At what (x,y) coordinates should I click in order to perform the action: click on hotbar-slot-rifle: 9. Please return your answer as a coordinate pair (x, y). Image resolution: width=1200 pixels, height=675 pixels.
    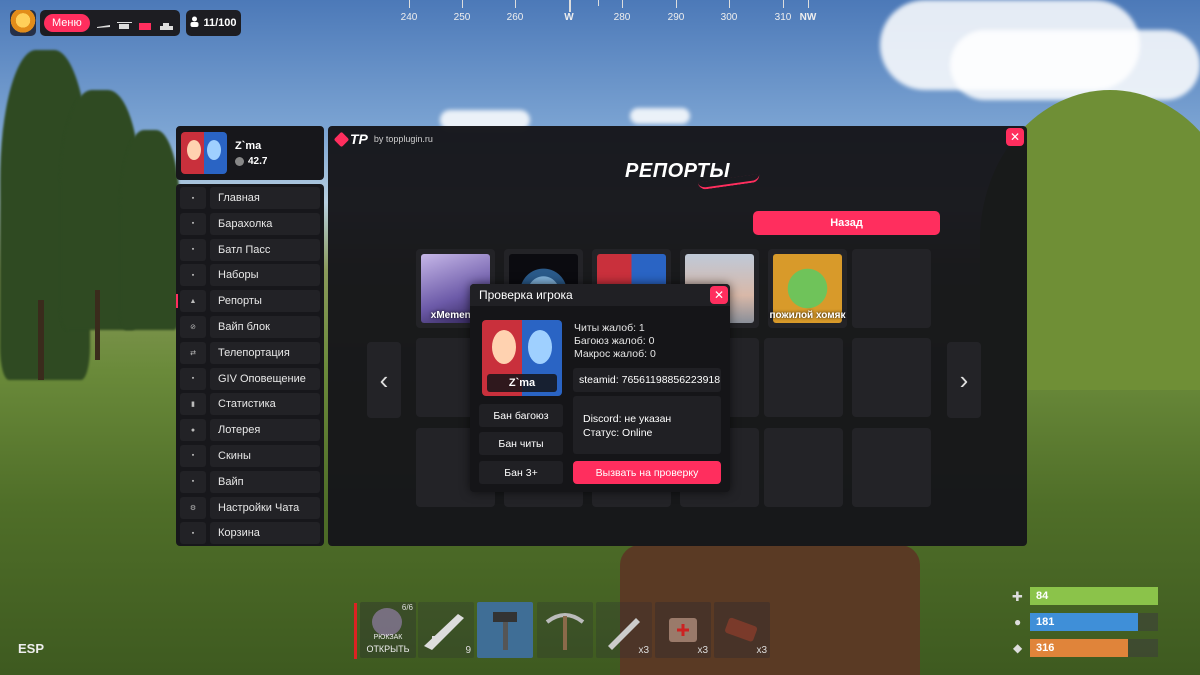
    Looking at the image, I should click on (446, 630).